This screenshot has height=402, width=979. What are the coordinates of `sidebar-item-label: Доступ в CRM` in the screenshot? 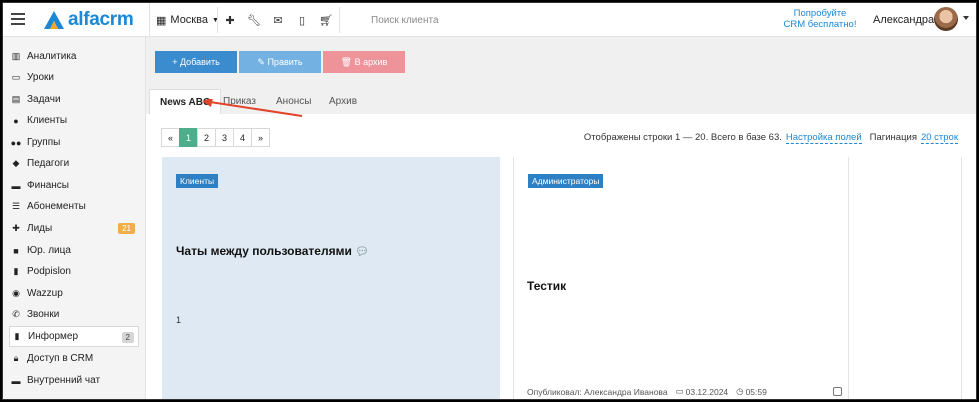 It's located at (60, 358).